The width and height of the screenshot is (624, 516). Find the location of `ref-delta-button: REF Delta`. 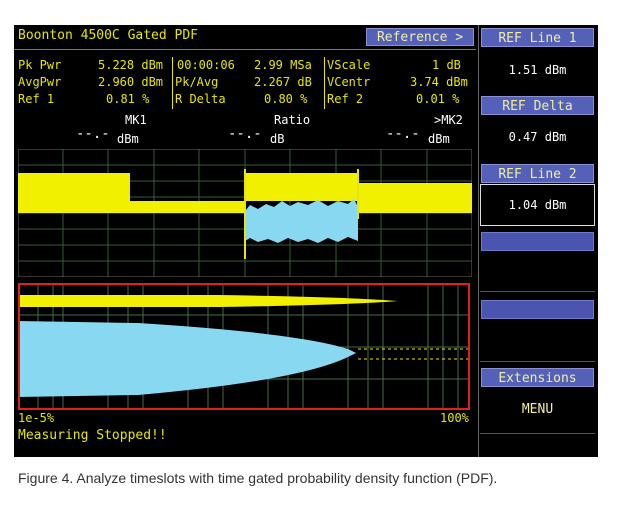

ref-delta-button: REF Delta is located at coordinates (537, 105).